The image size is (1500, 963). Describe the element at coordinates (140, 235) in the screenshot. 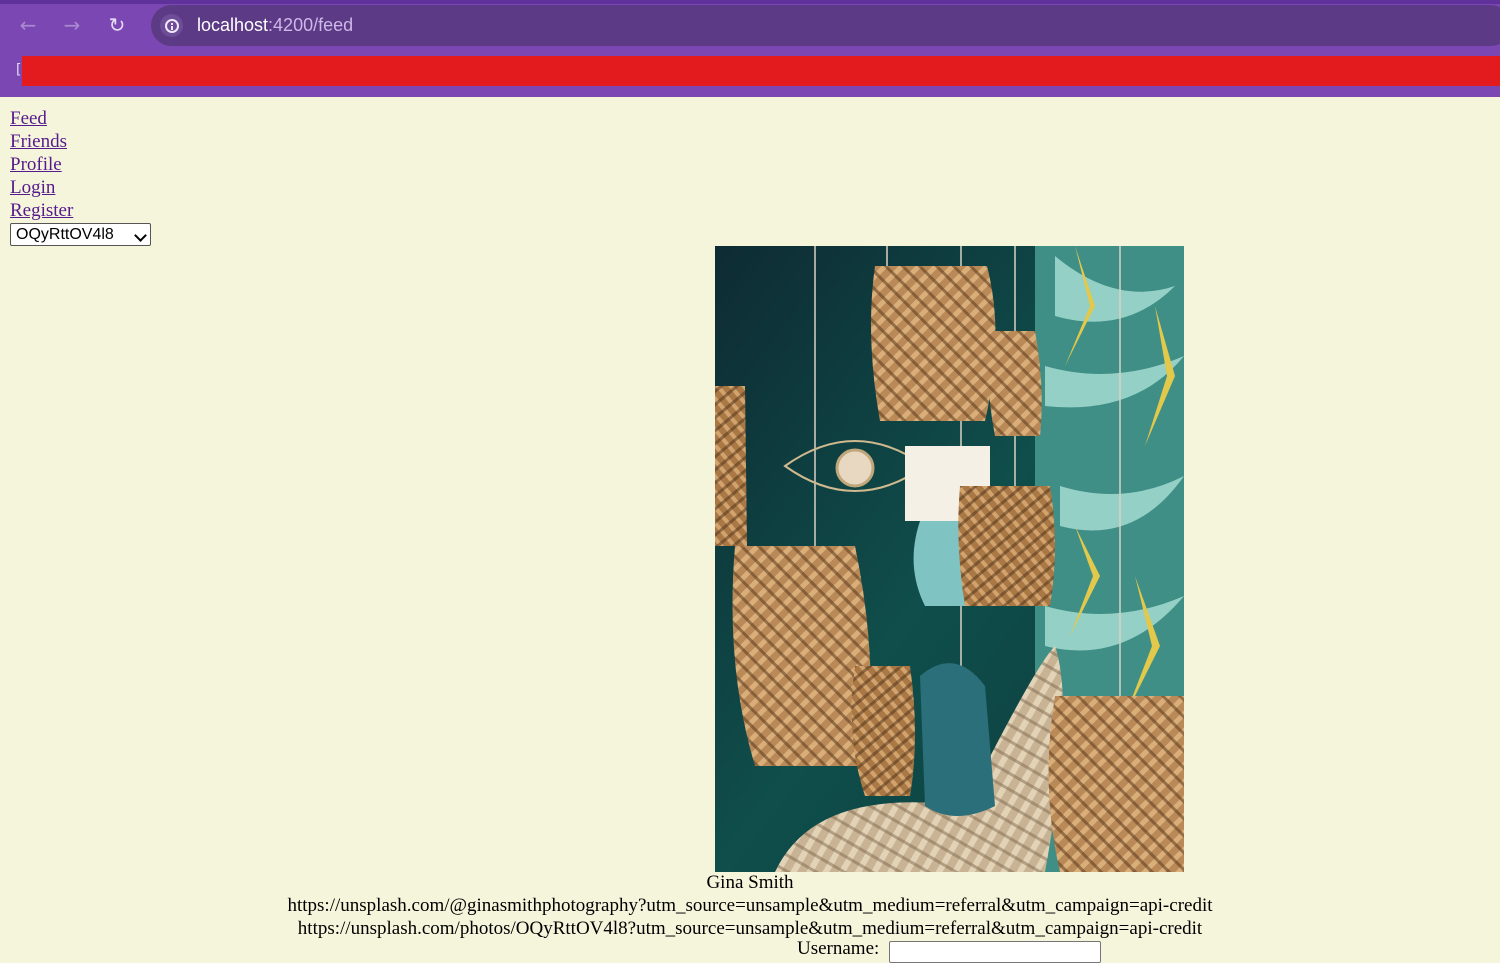

I see `chevron-down-icon` at that location.